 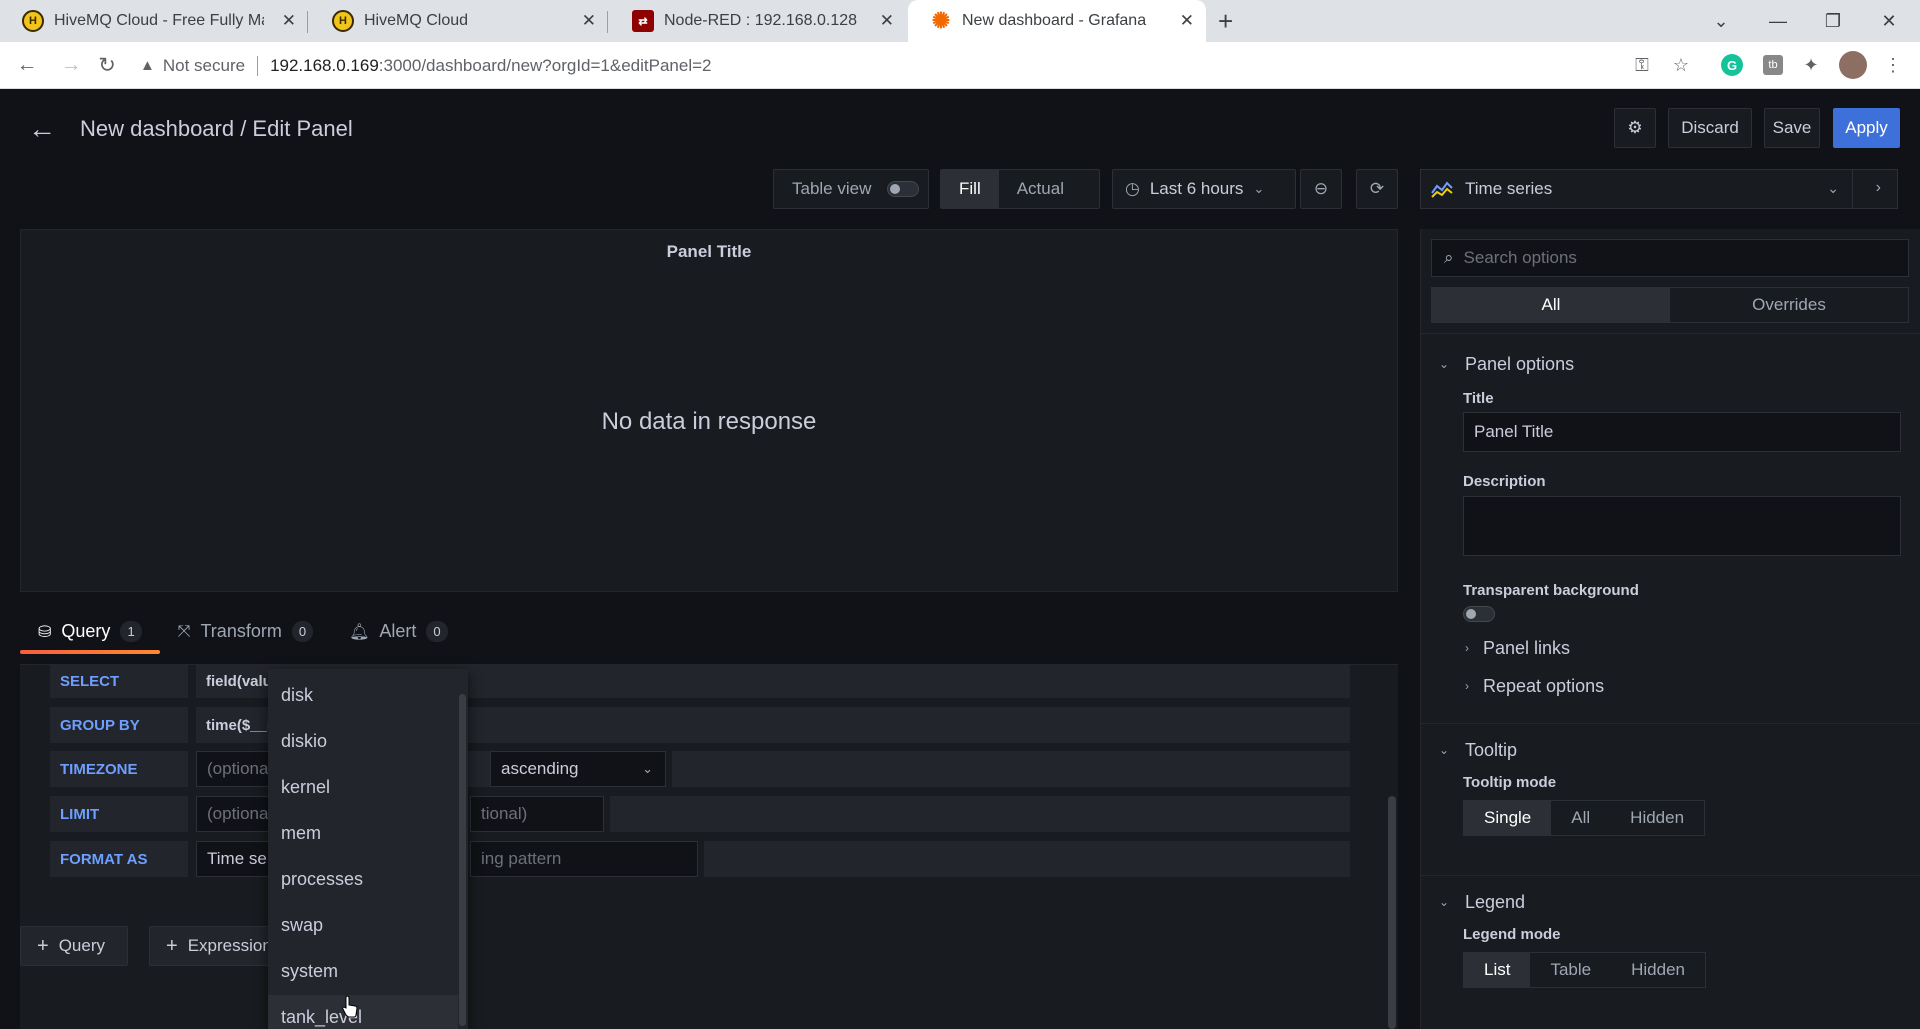 What do you see at coordinates (700, 859) in the screenshot?
I see `format-row: FORMAT AS Time se ing pattern` at bounding box center [700, 859].